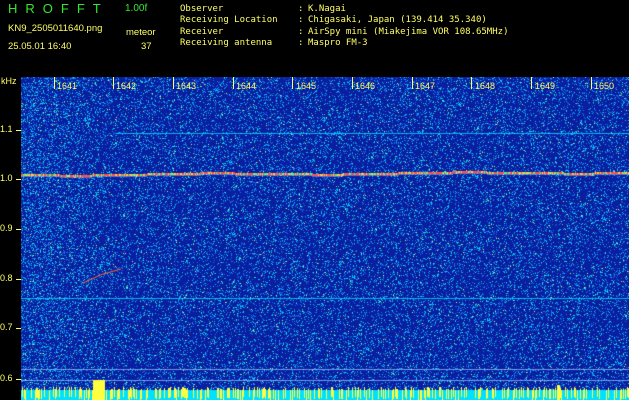  I want to click on file-datetime: 25.05.01 16:40, so click(40, 46).